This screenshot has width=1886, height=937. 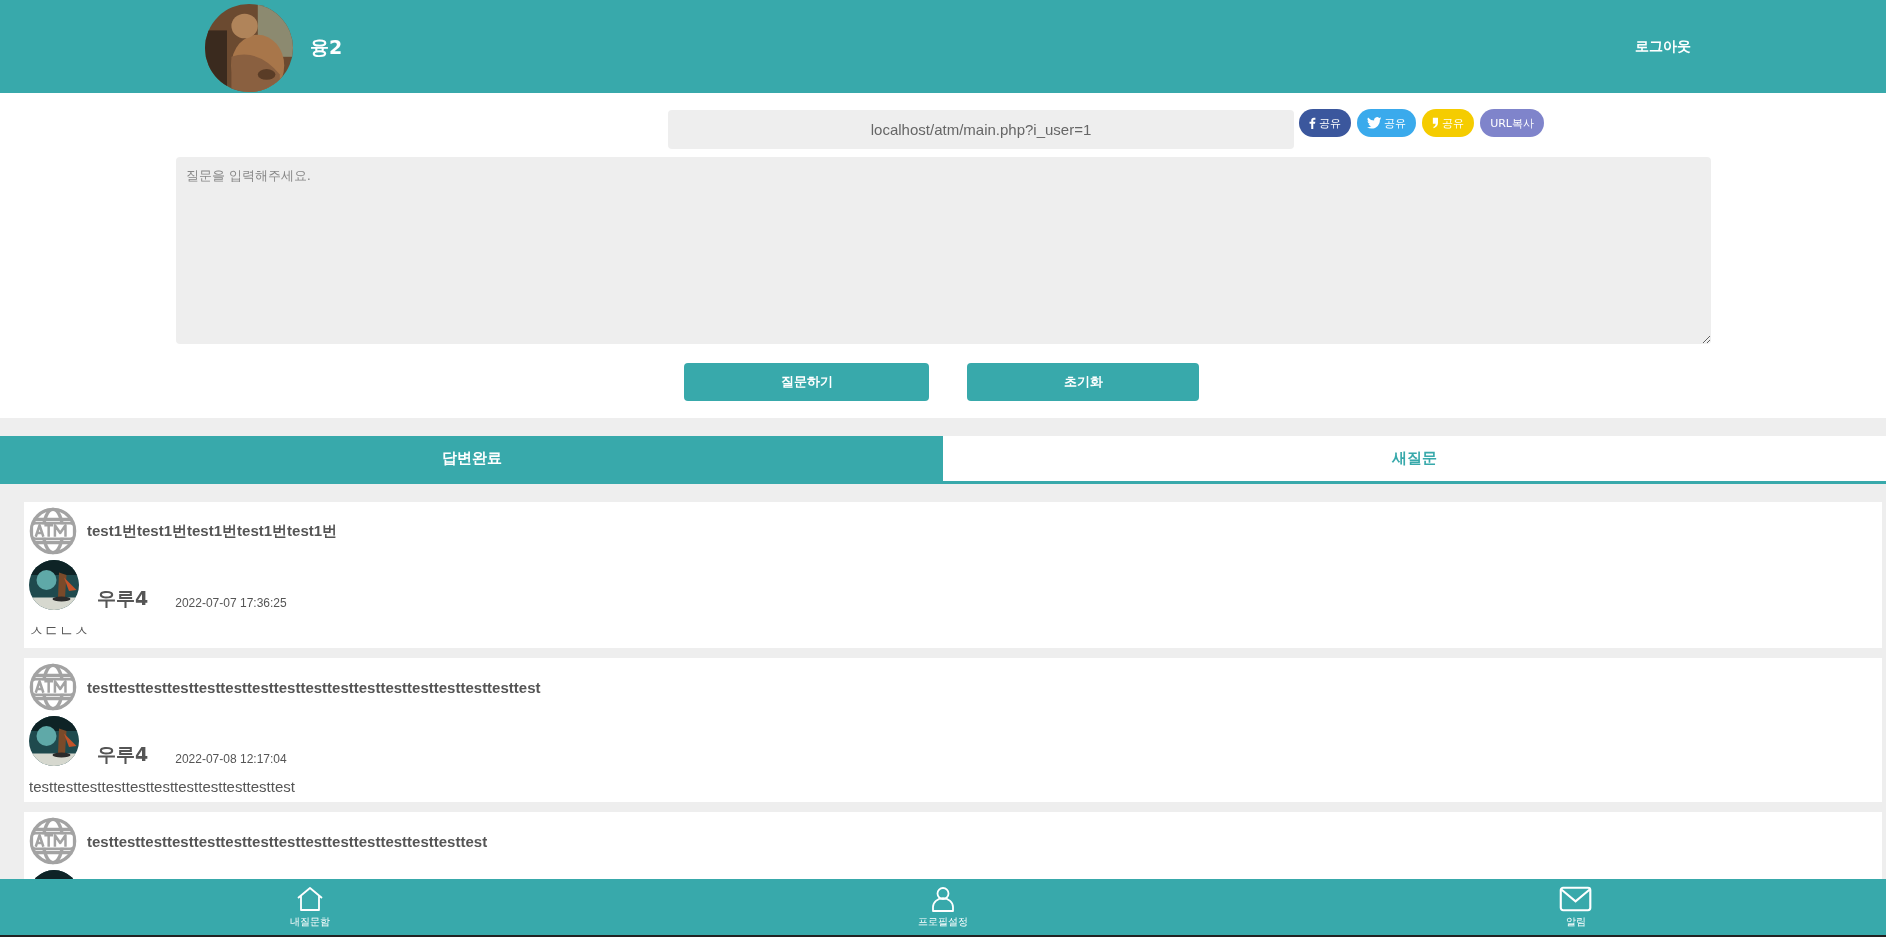 I want to click on tab: 답변완료, so click(x=471, y=458).